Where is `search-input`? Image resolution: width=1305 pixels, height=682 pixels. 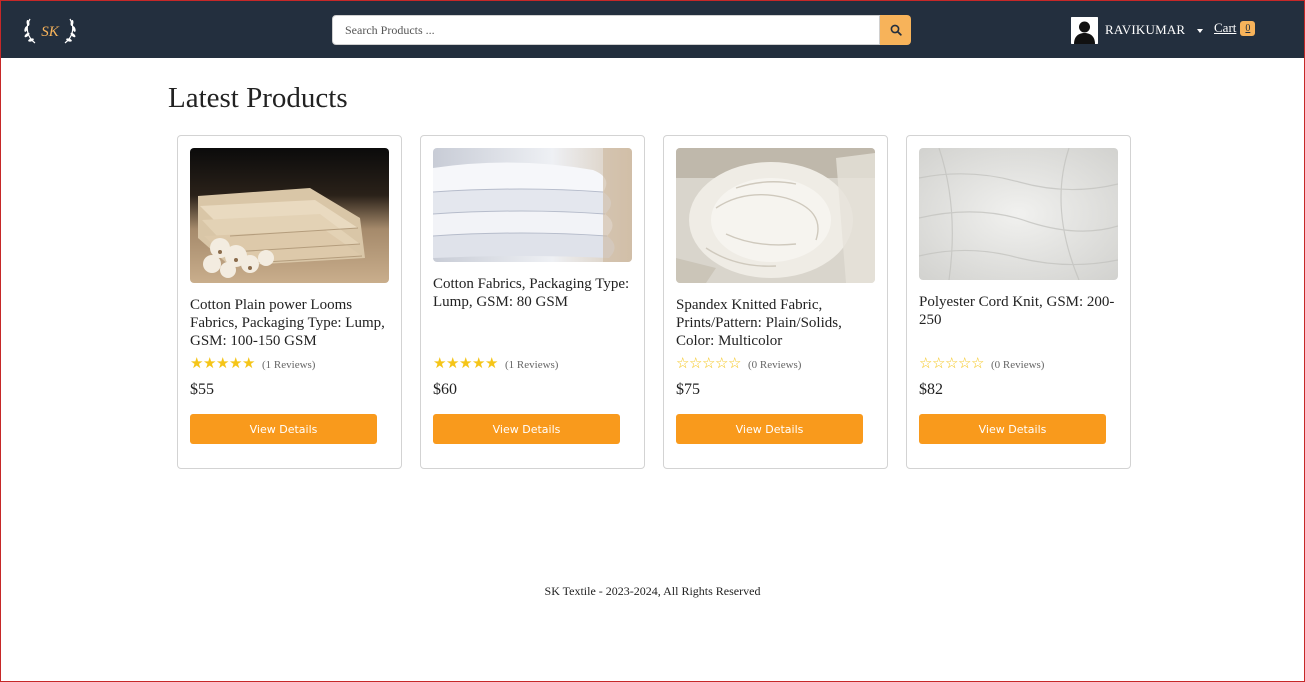
search-input is located at coordinates (606, 30).